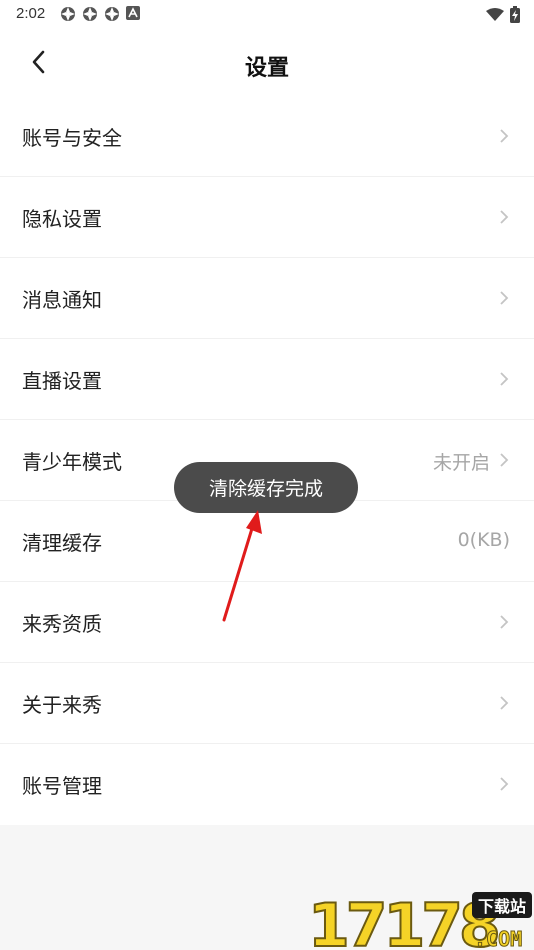 The width and height of the screenshot is (534, 950). I want to click on toast-message: 清除缓存完成, so click(266, 487).